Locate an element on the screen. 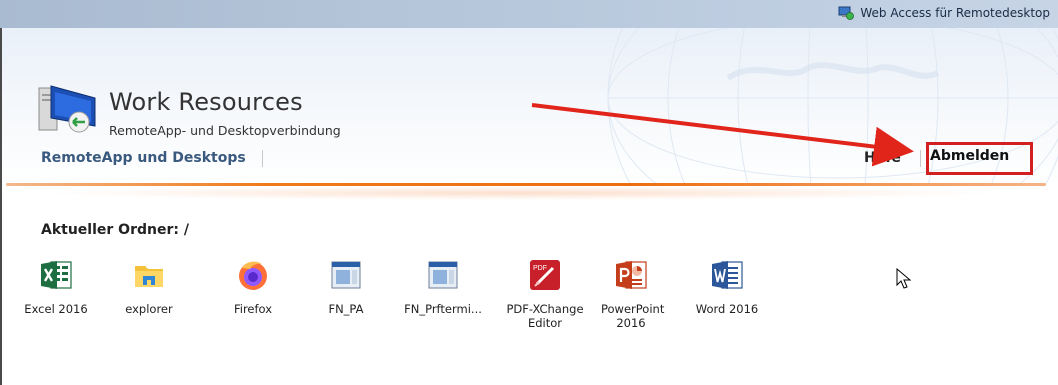 The height and width of the screenshot is (385, 1058). accent-glow is located at coordinates (520, 193).